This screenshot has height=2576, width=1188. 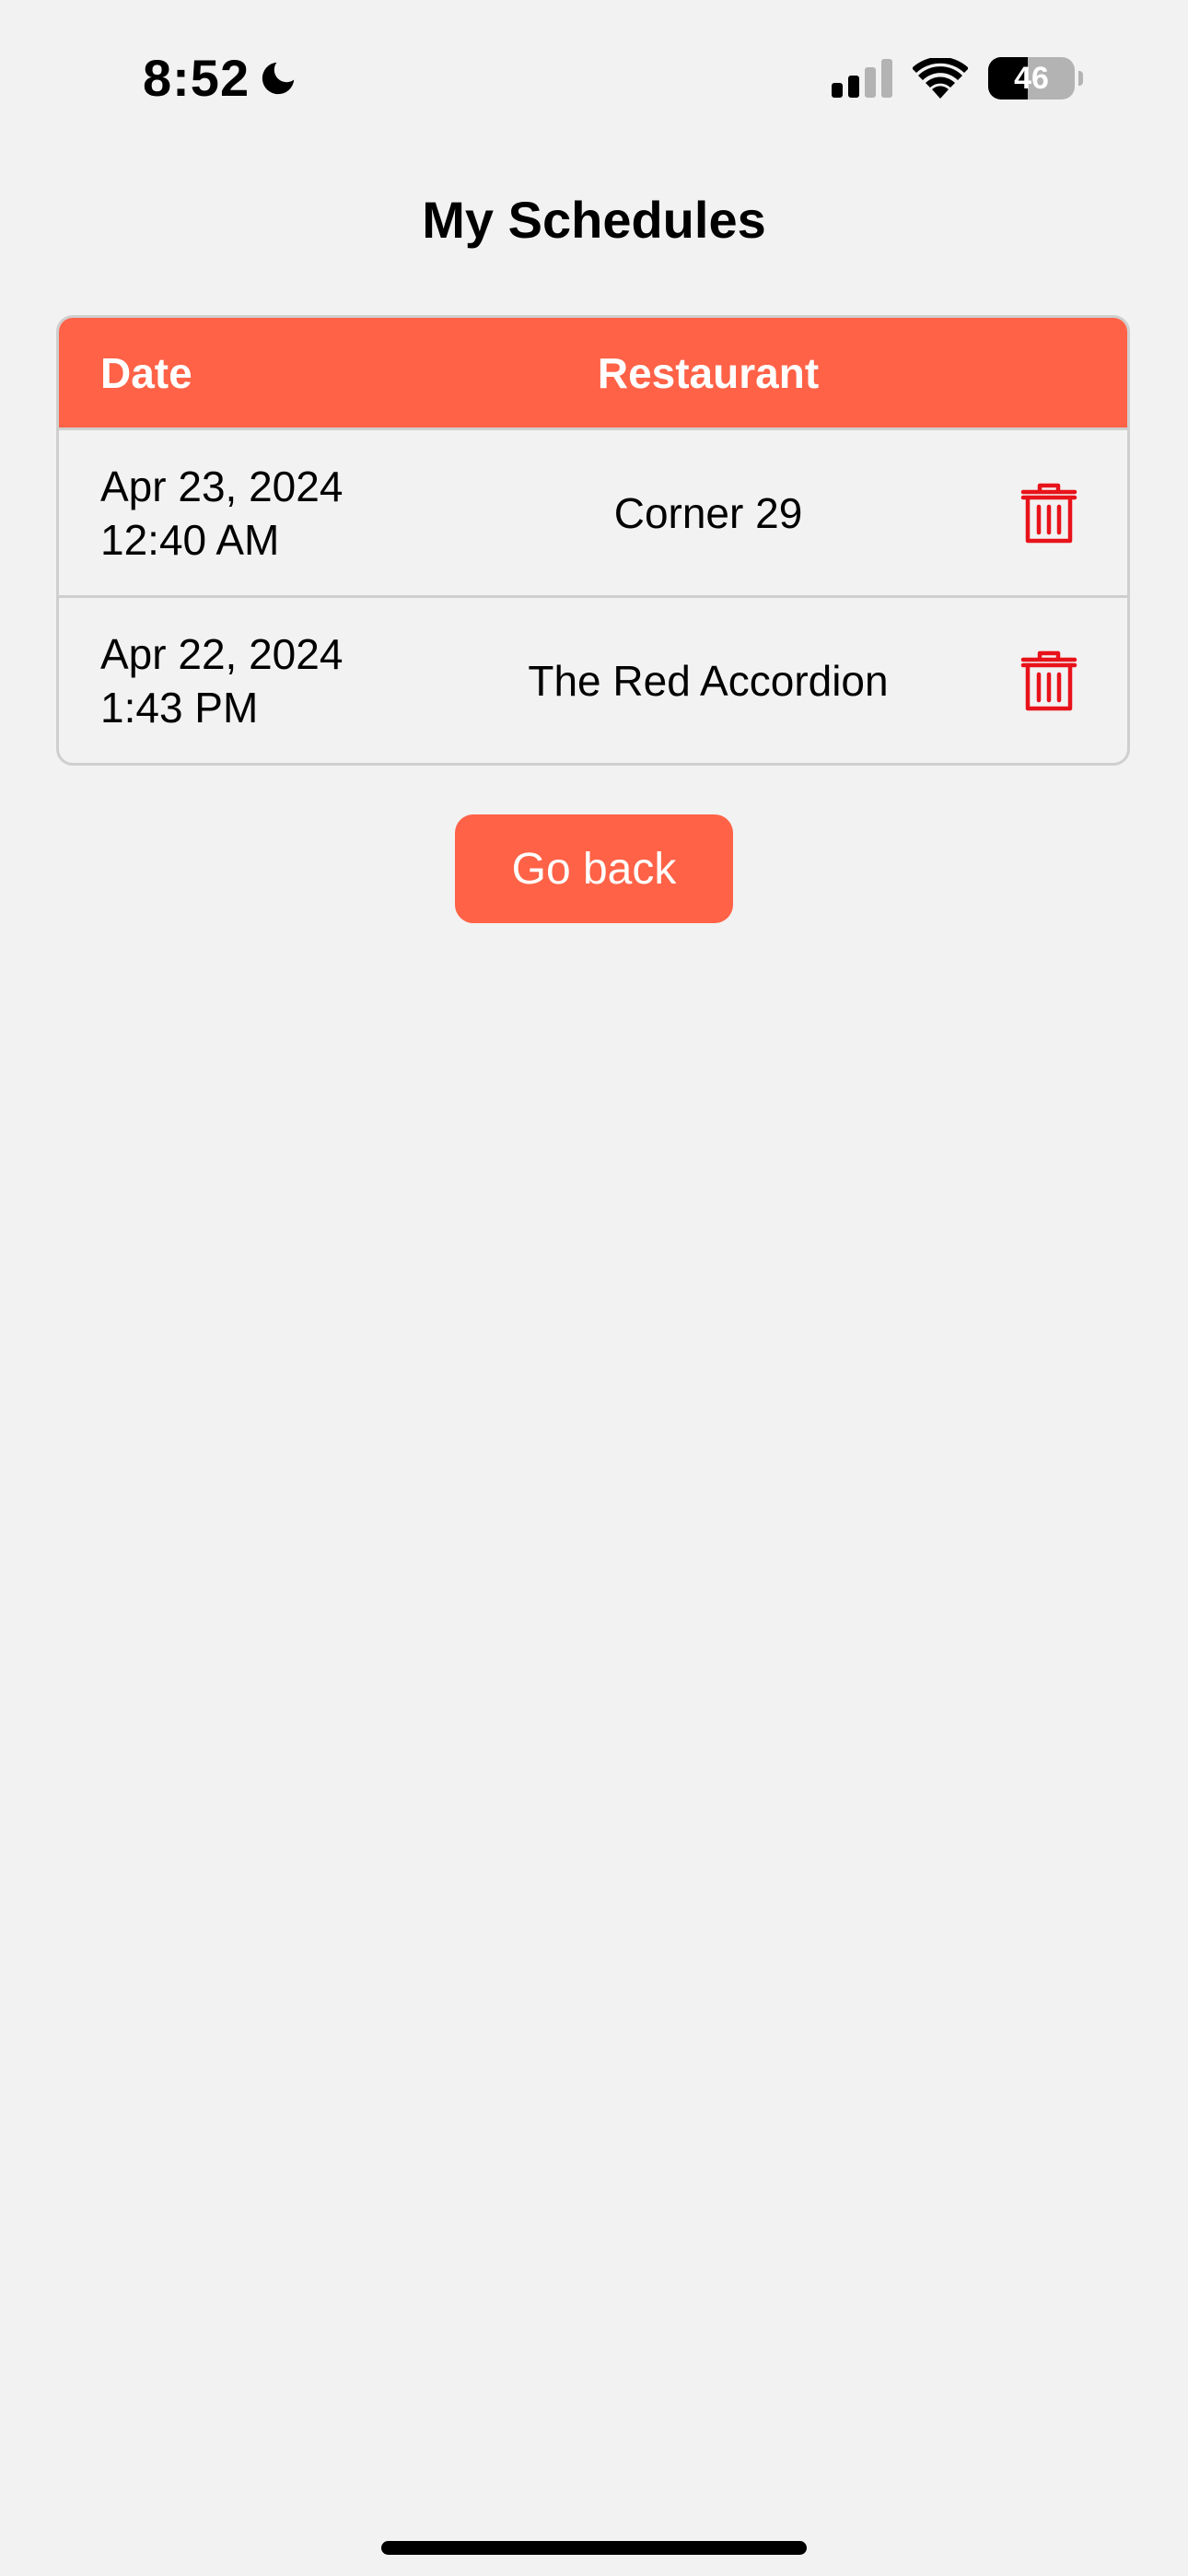 I want to click on time-text: 1:43 PM, so click(x=179, y=707).